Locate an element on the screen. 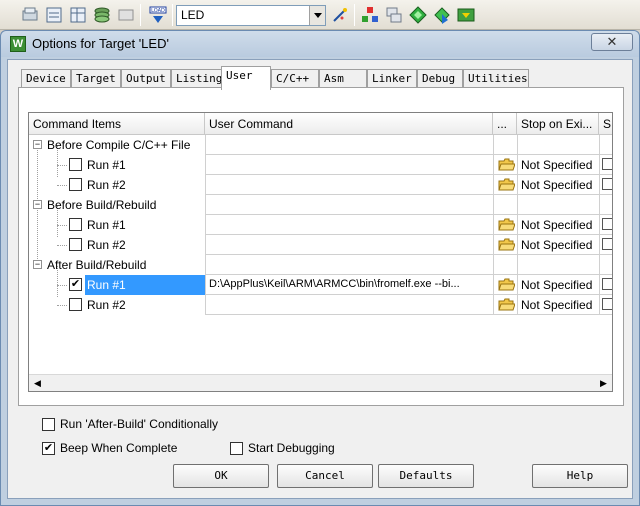 The width and height of the screenshot is (640, 506). tab-user: User is located at coordinates (246, 78).